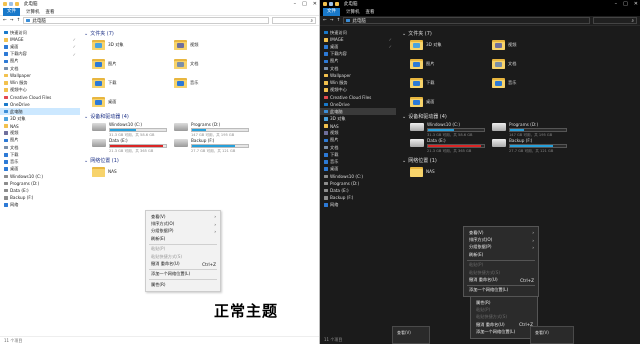 This screenshot has height=344, width=640. What do you see at coordinates (358, 118) in the screenshot?
I see `sidebar-item: 3D 对象` at bounding box center [358, 118].